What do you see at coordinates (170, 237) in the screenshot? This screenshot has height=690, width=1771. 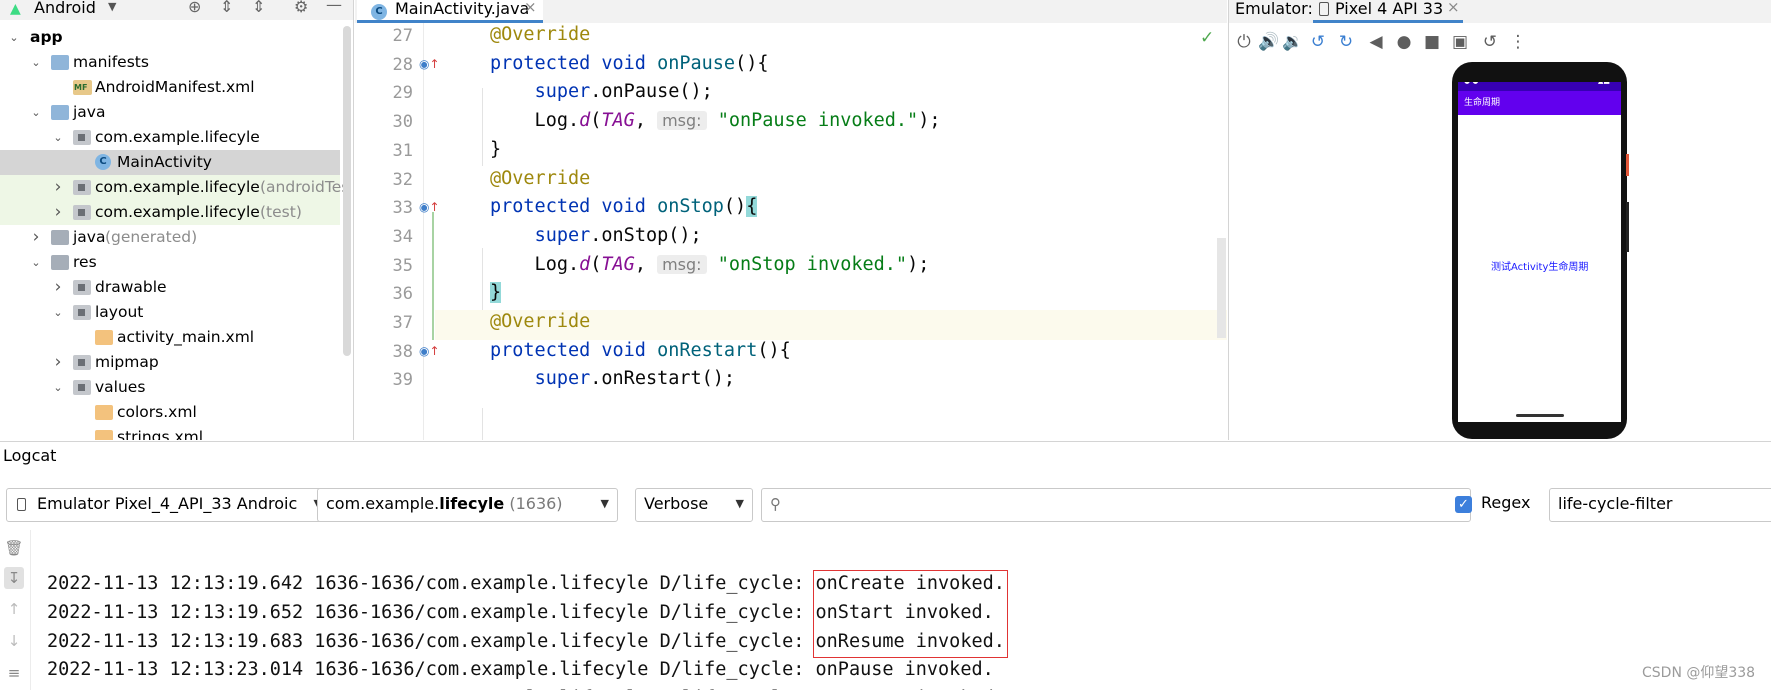 I see `tree-item: › java (generated)` at bounding box center [170, 237].